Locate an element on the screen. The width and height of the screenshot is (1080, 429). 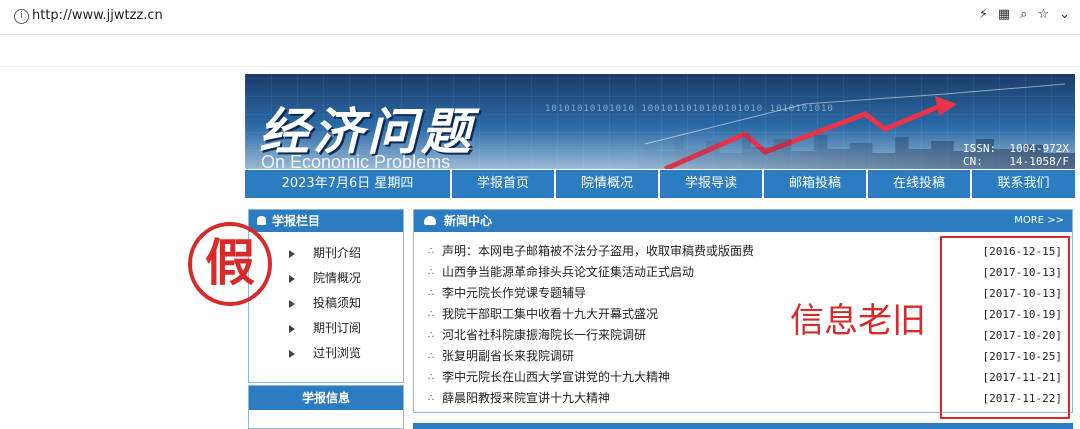
column-menu-header: 学报栏目 is located at coordinates (326, 221).